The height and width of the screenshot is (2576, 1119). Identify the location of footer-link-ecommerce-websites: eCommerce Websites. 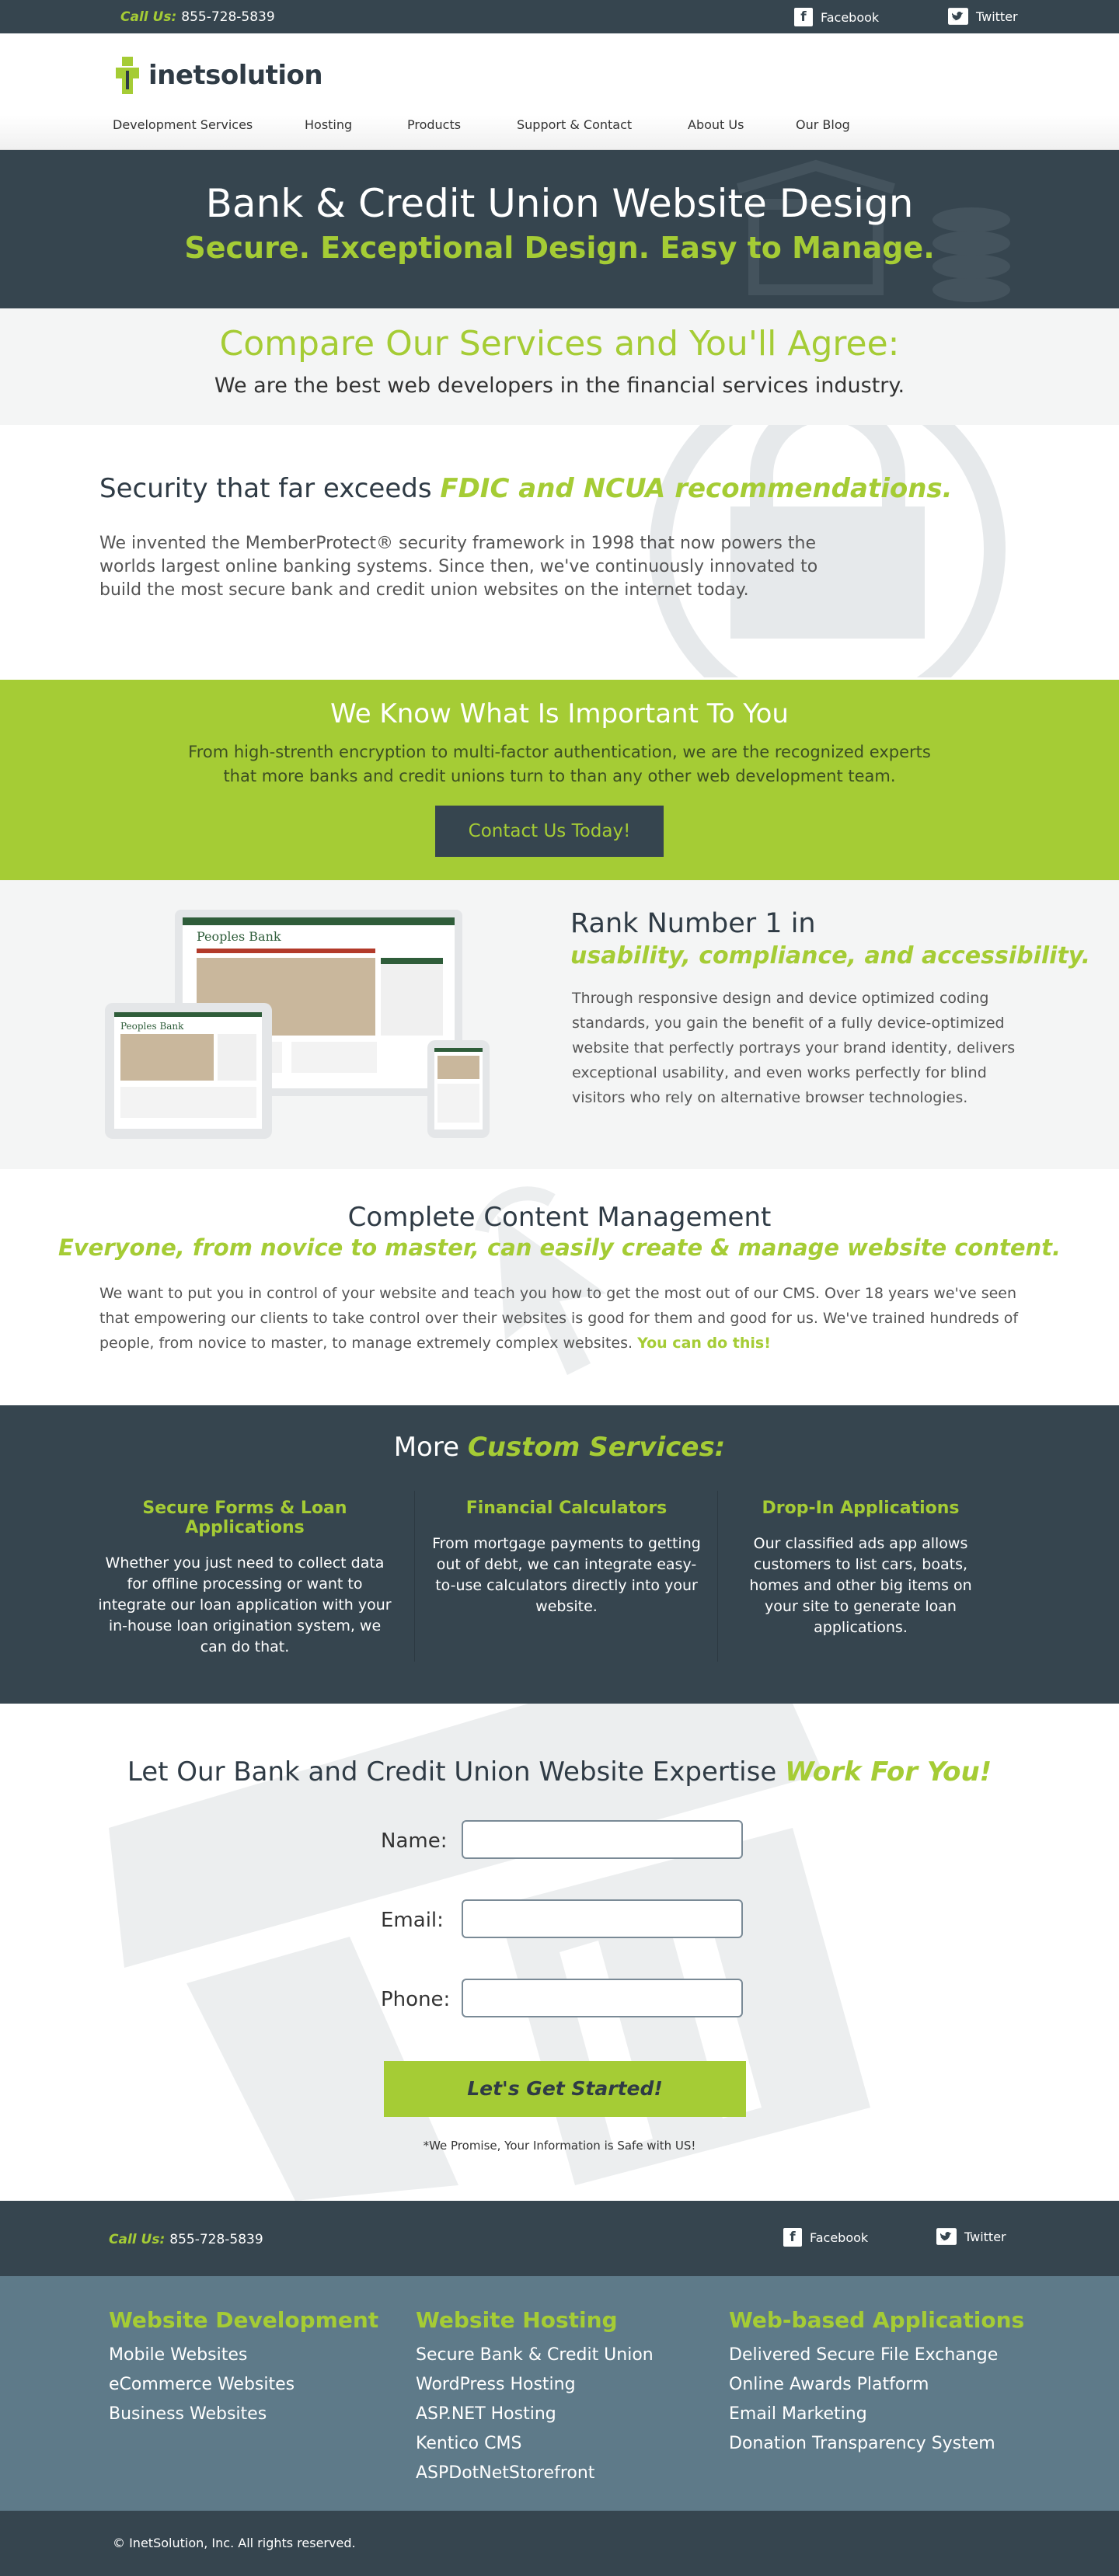
(243, 2385).